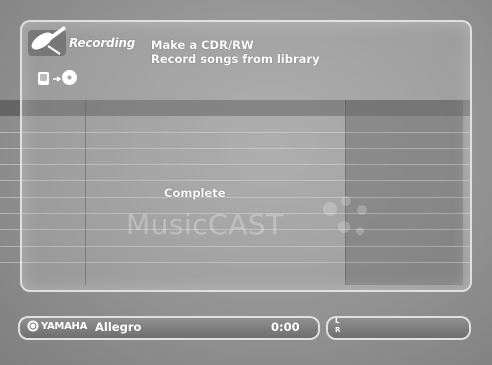 Image resolution: width=492 pixels, height=365 pixels. What do you see at coordinates (57, 79) in the screenshot?
I see `arrow-icon` at bounding box center [57, 79].